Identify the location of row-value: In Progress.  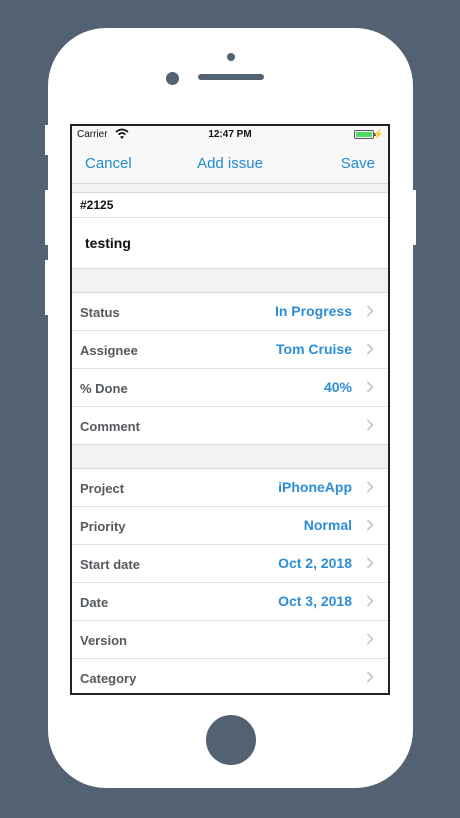
(313, 311).